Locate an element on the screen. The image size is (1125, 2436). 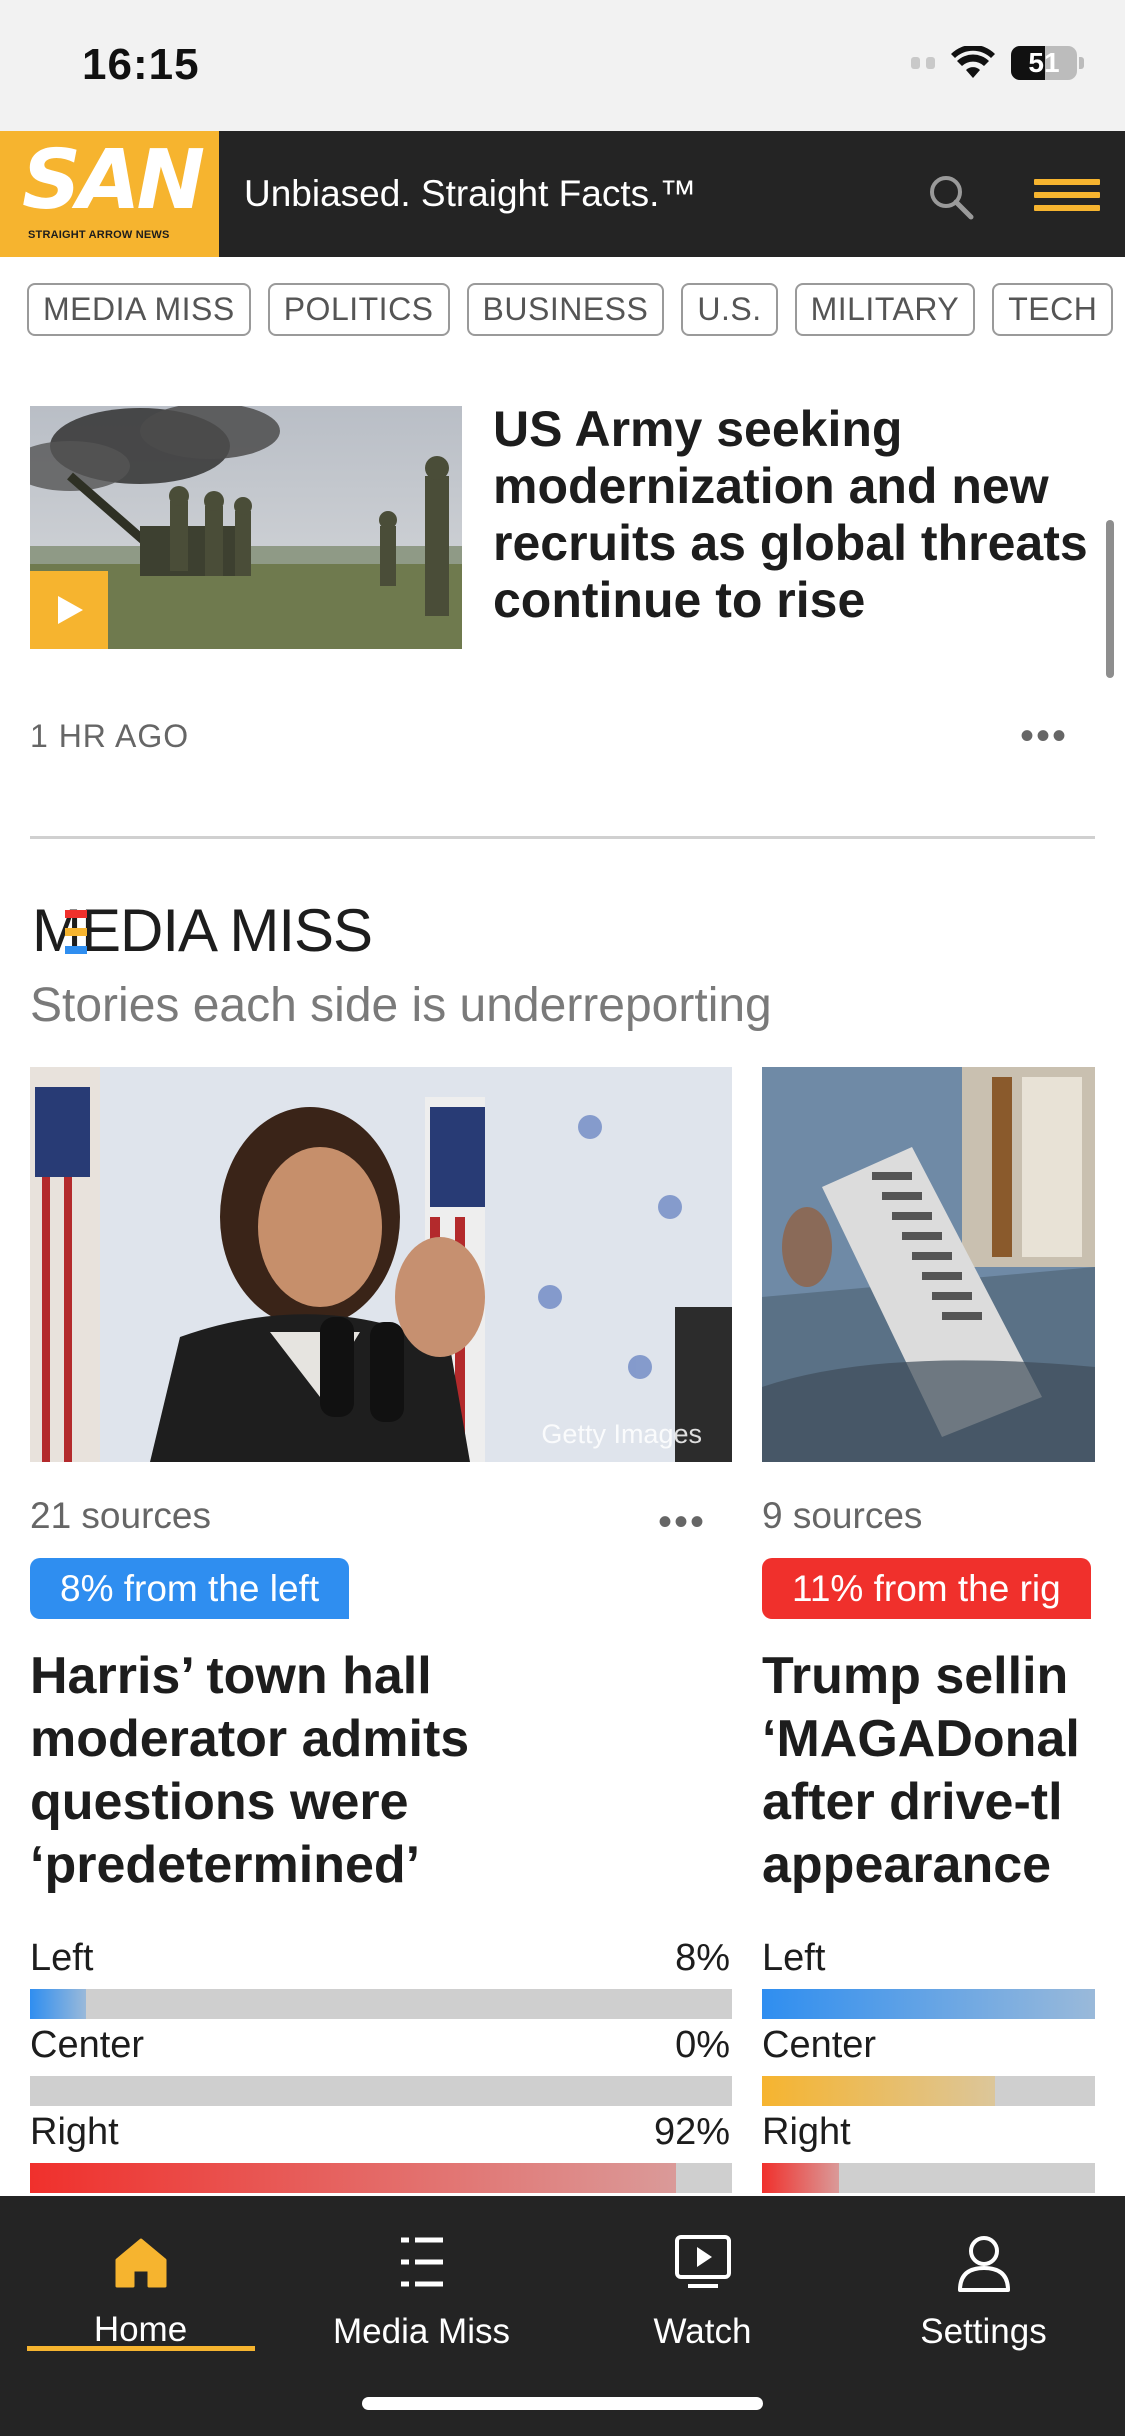
headline-line: Trump sellin is located at coordinates (915, 1676).